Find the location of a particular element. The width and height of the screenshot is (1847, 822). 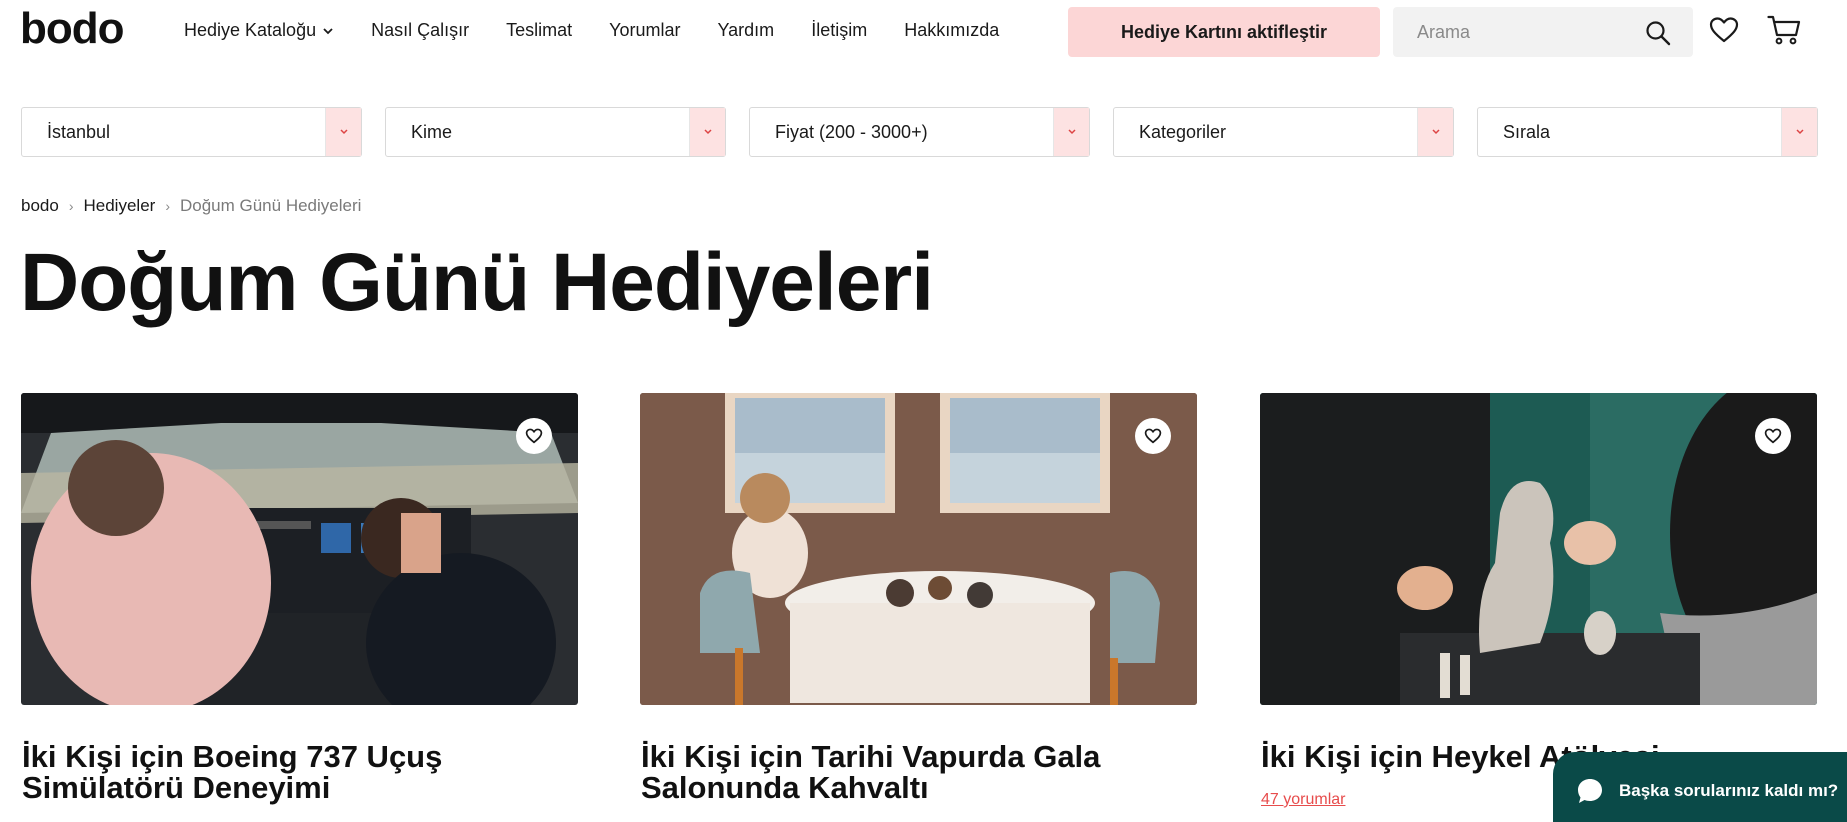

nav-item-label: Hediye Kataloğu is located at coordinates (250, 30).